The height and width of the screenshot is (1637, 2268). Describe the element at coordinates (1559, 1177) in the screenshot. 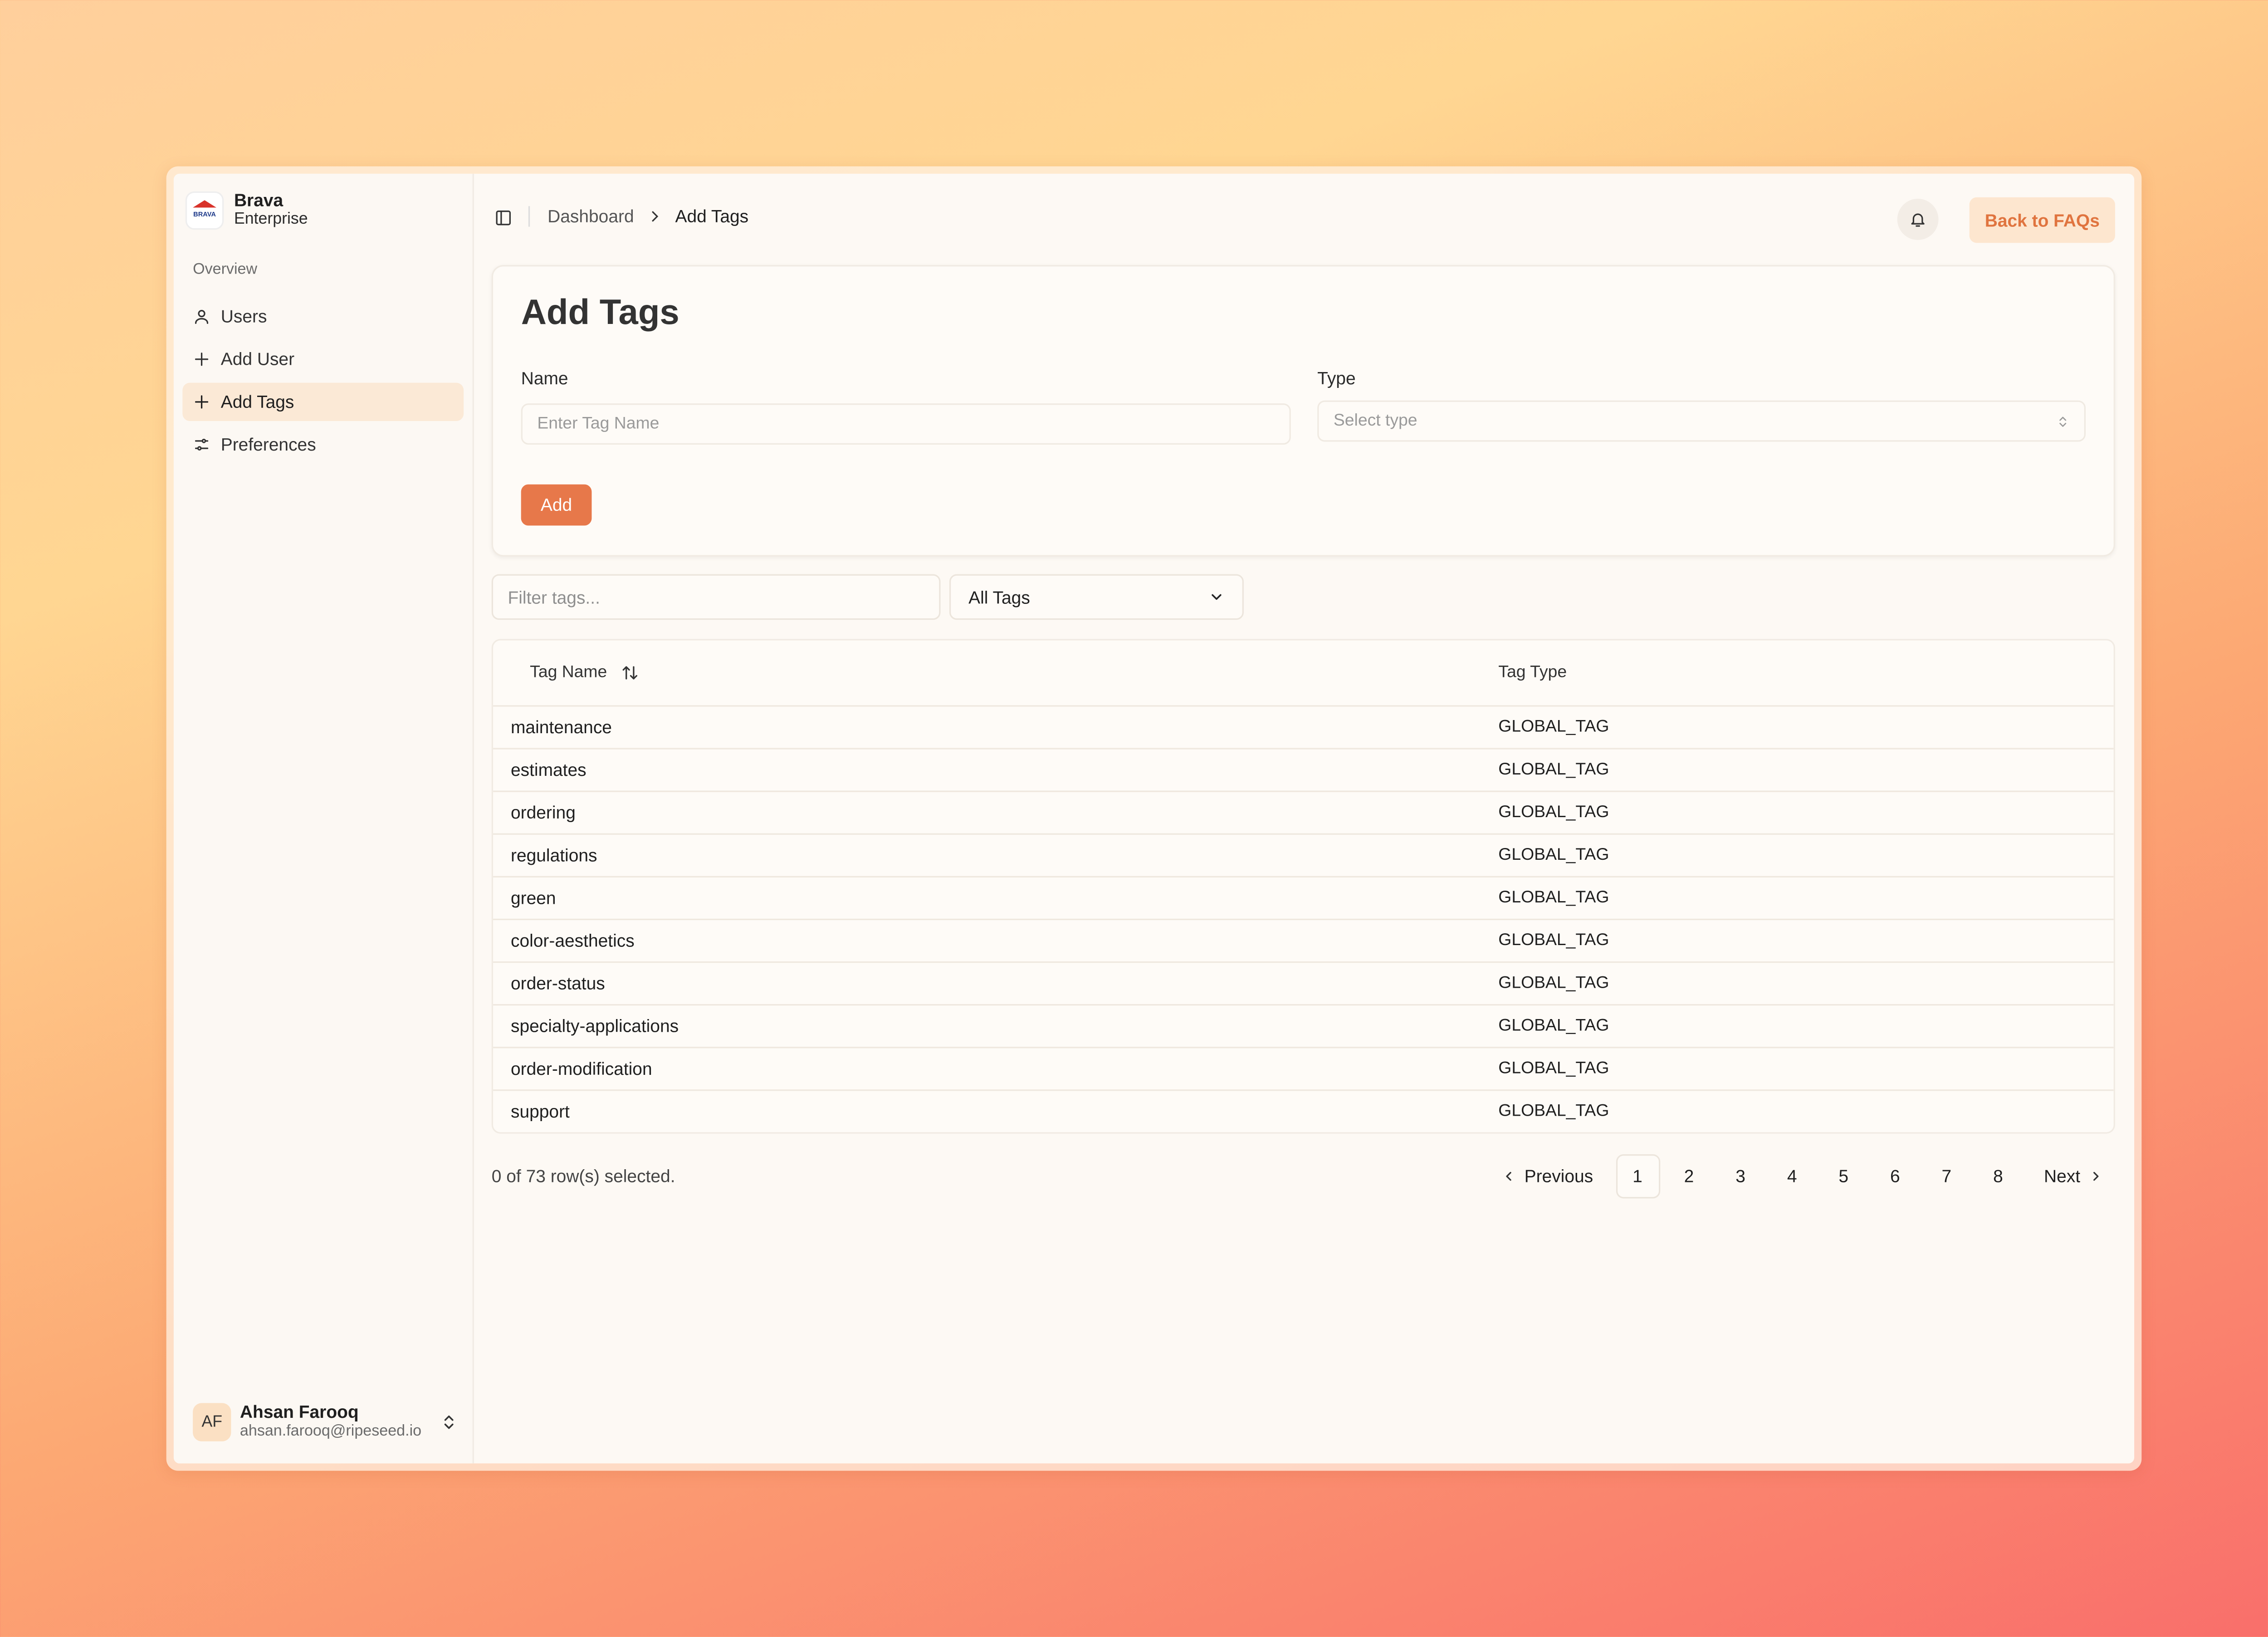

I see `previous-label: Previous` at that location.